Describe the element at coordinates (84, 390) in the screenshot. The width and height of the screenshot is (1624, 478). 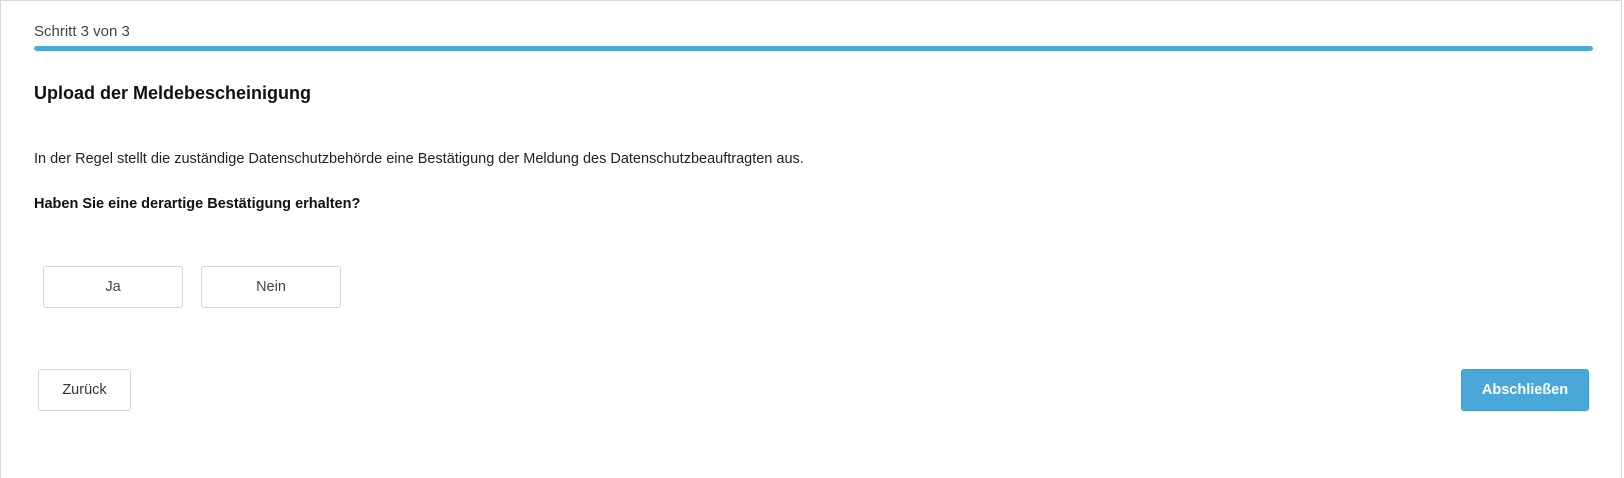
I see `back-button: Zurück` at that location.